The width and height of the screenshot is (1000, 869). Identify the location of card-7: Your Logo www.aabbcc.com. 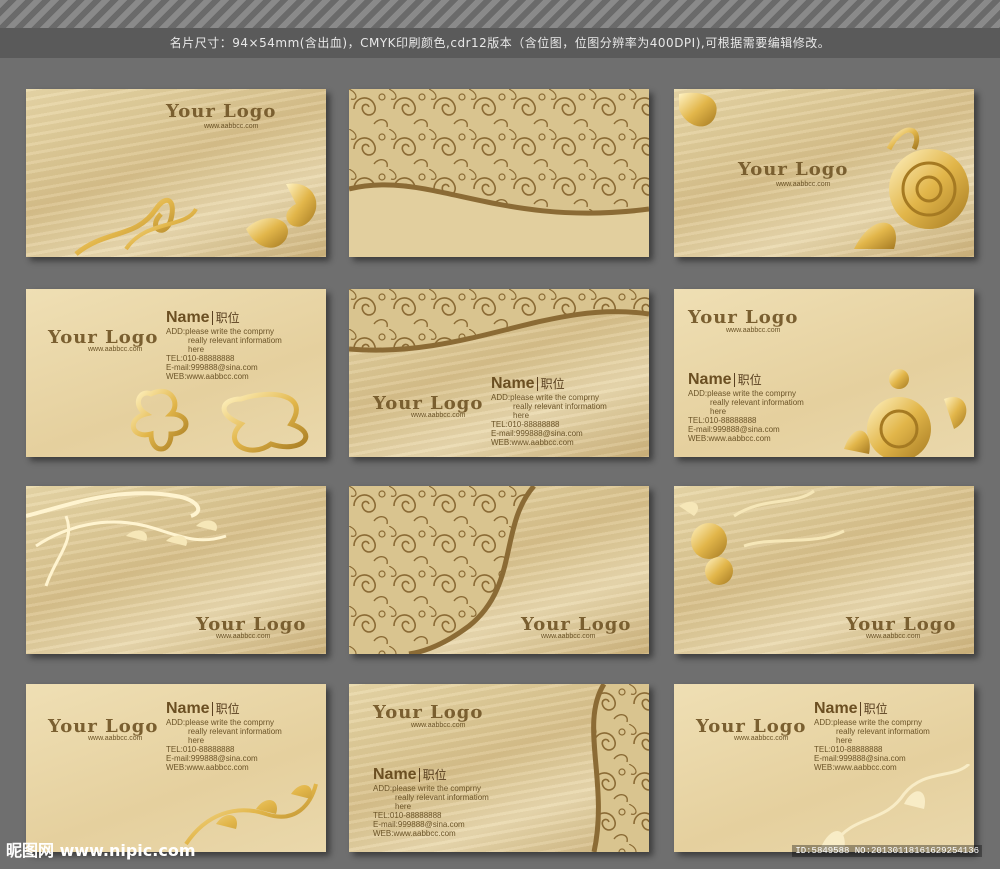
(176, 570).